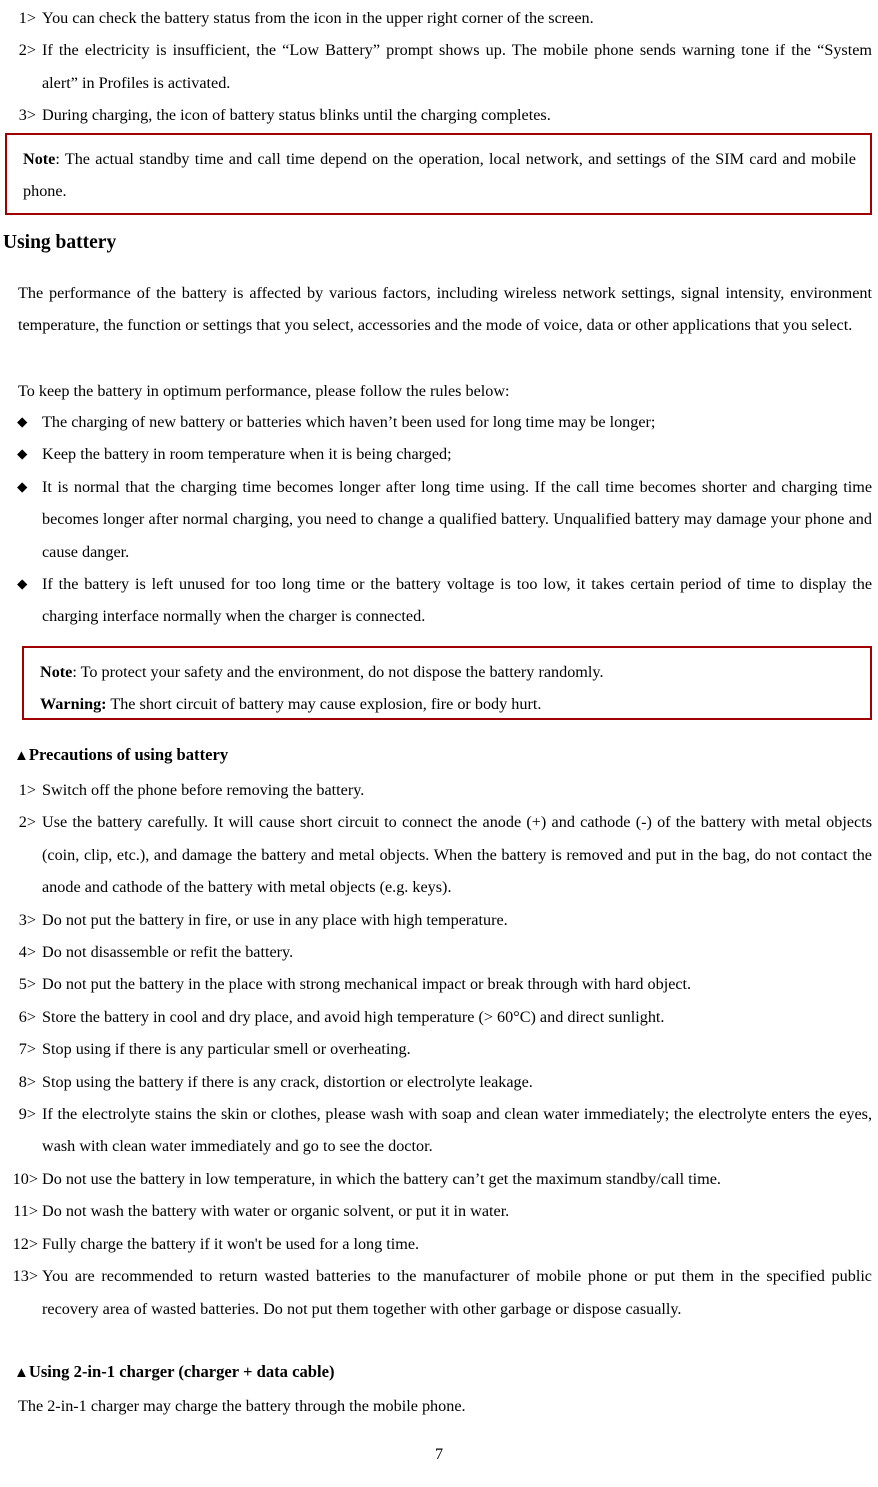 This screenshot has height=1487, width=878. Describe the element at coordinates (27, 1081) in the screenshot. I see `precaution-marker: 8>` at that location.